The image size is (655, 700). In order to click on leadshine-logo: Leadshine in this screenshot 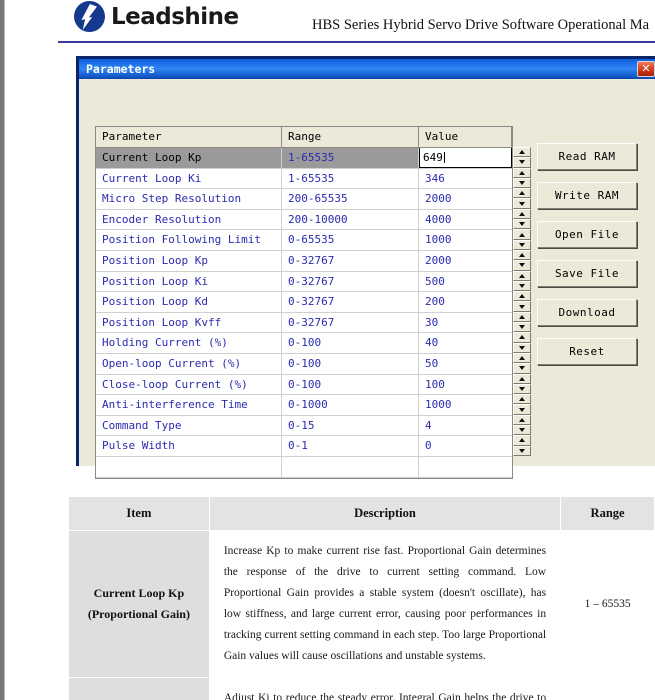, I will do `click(156, 16)`.